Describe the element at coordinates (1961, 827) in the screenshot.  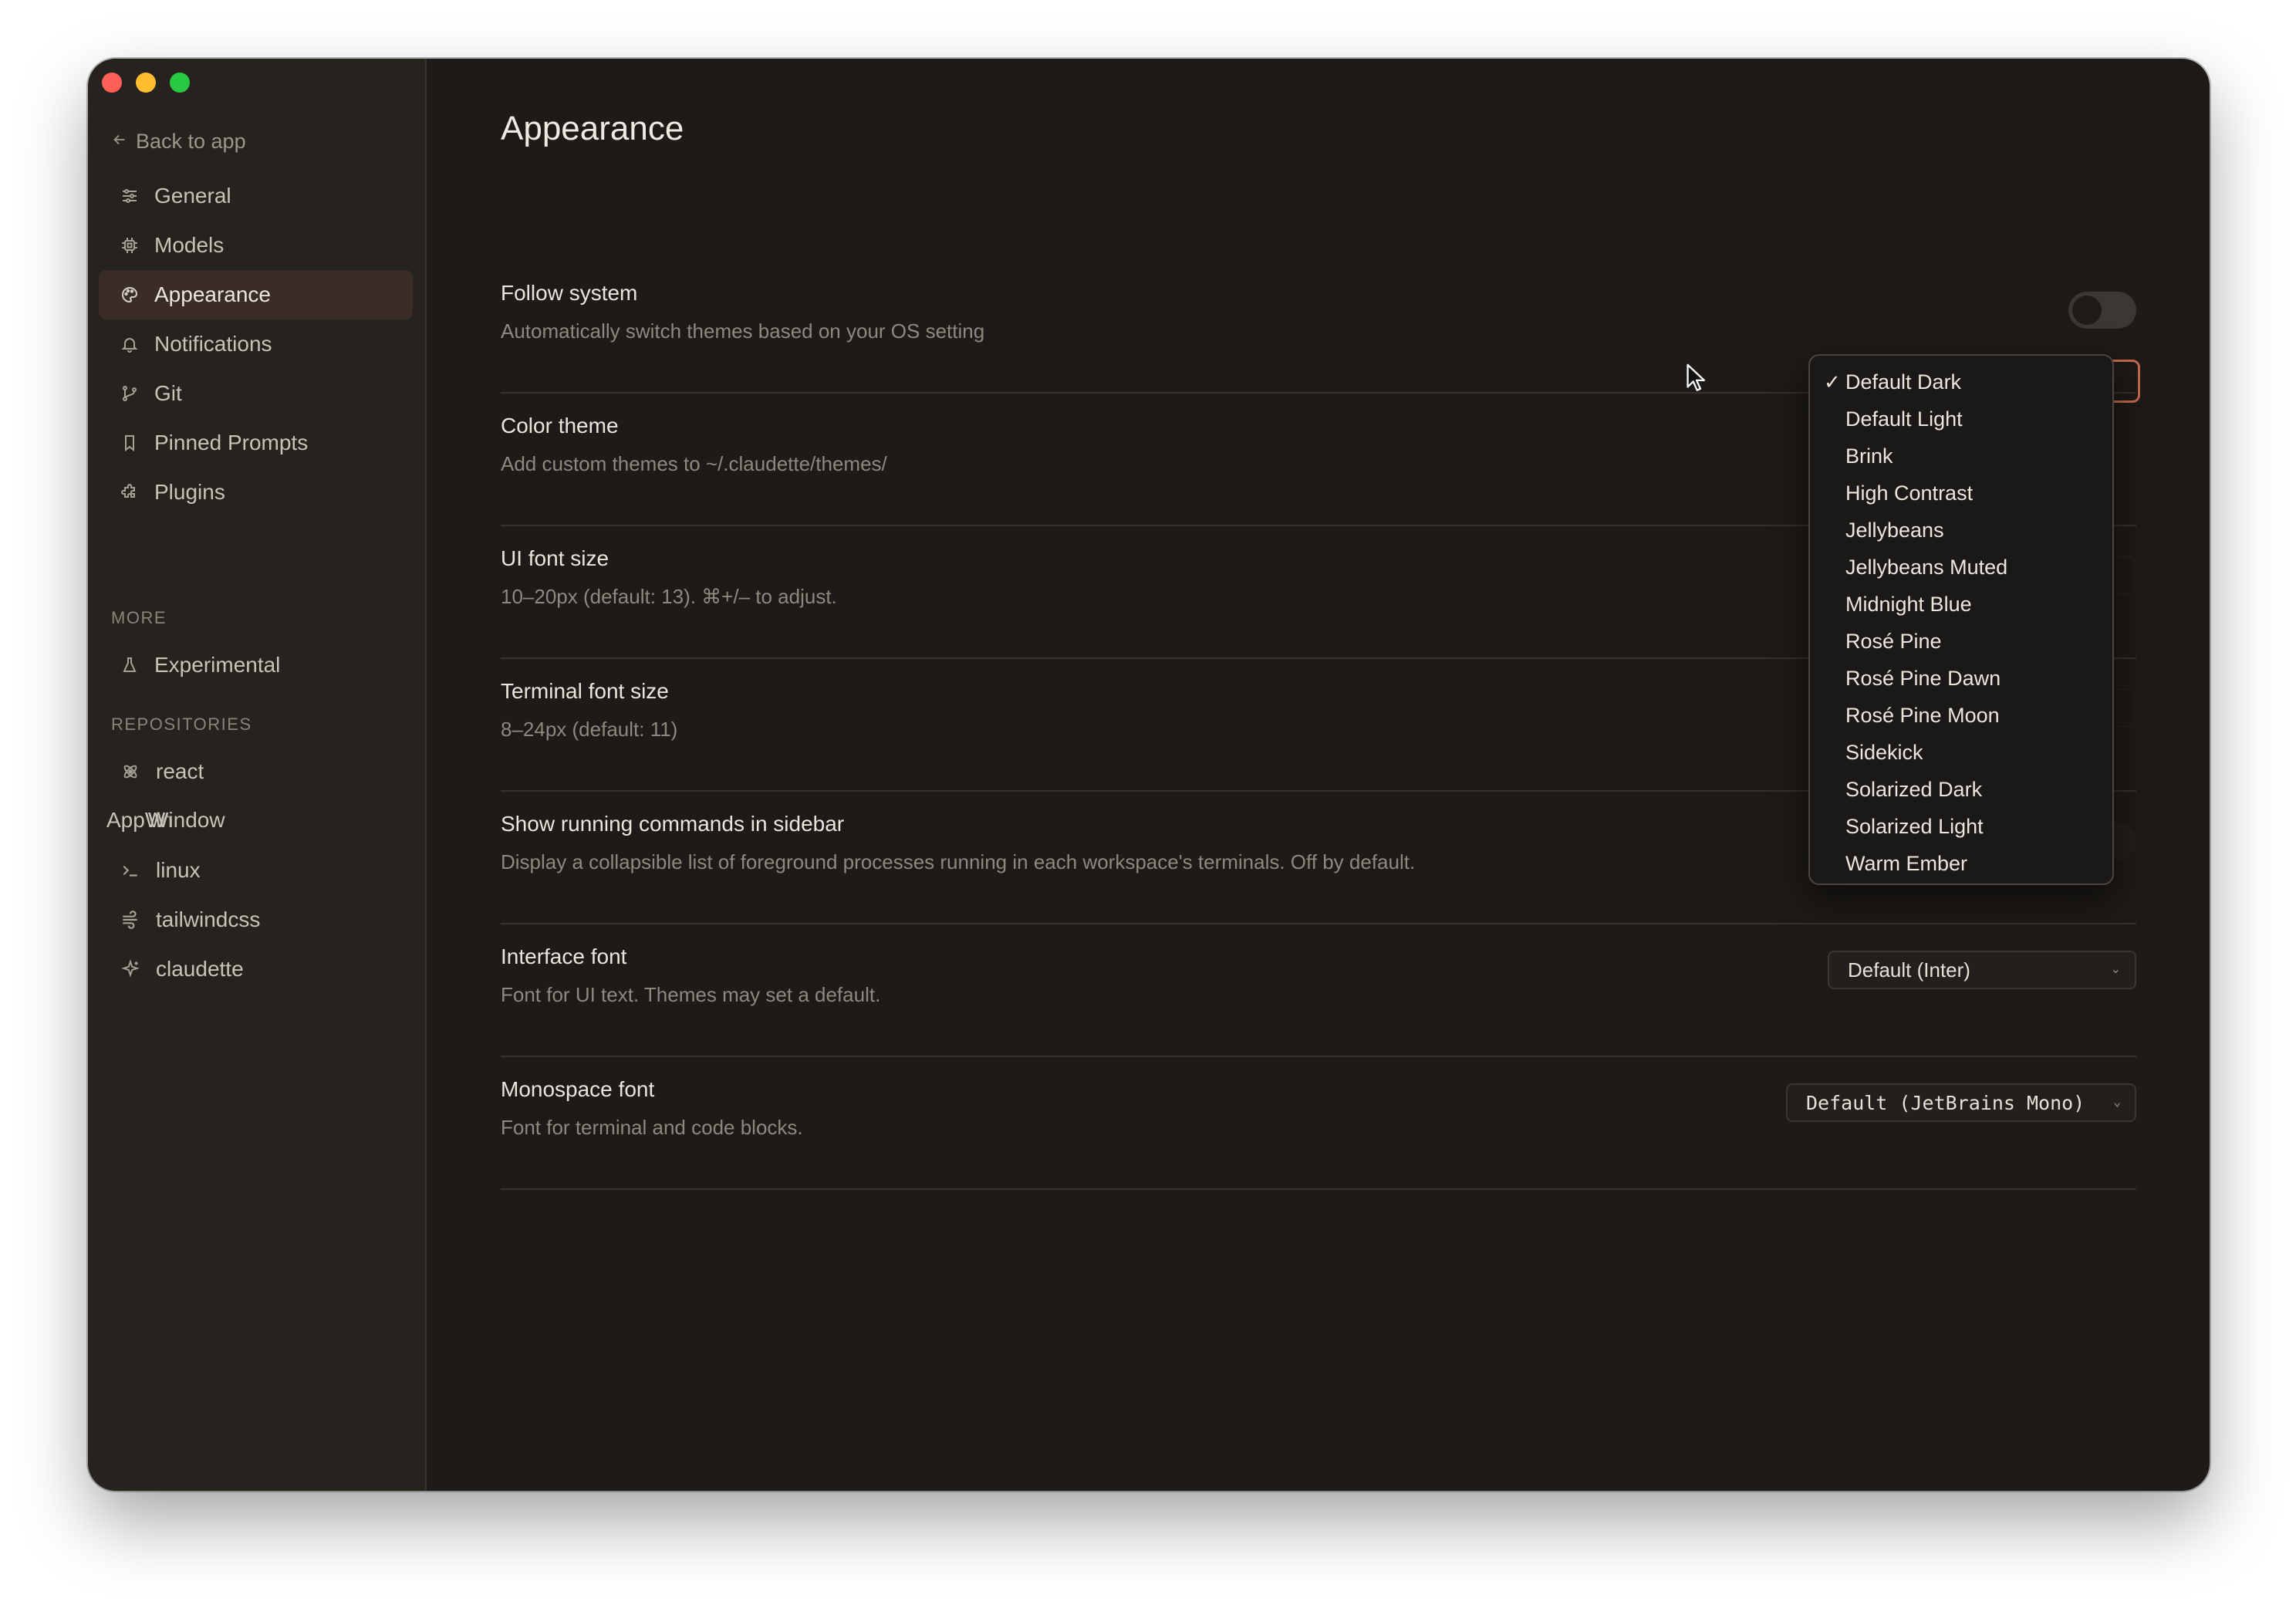
I see `theme-option: Solarized Light` at that location.